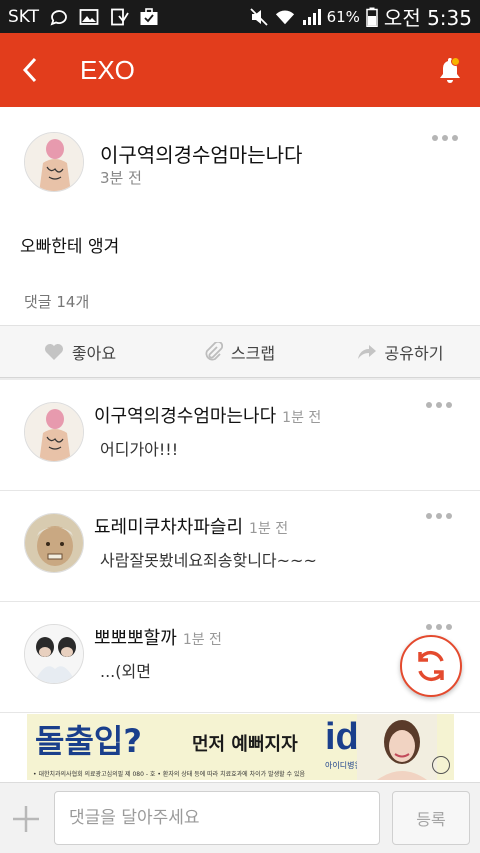 The height and width of the screenshot is (853, 480). I want to click on ad-subheadline: 먼저 예뻐지자, so click(245, 744).